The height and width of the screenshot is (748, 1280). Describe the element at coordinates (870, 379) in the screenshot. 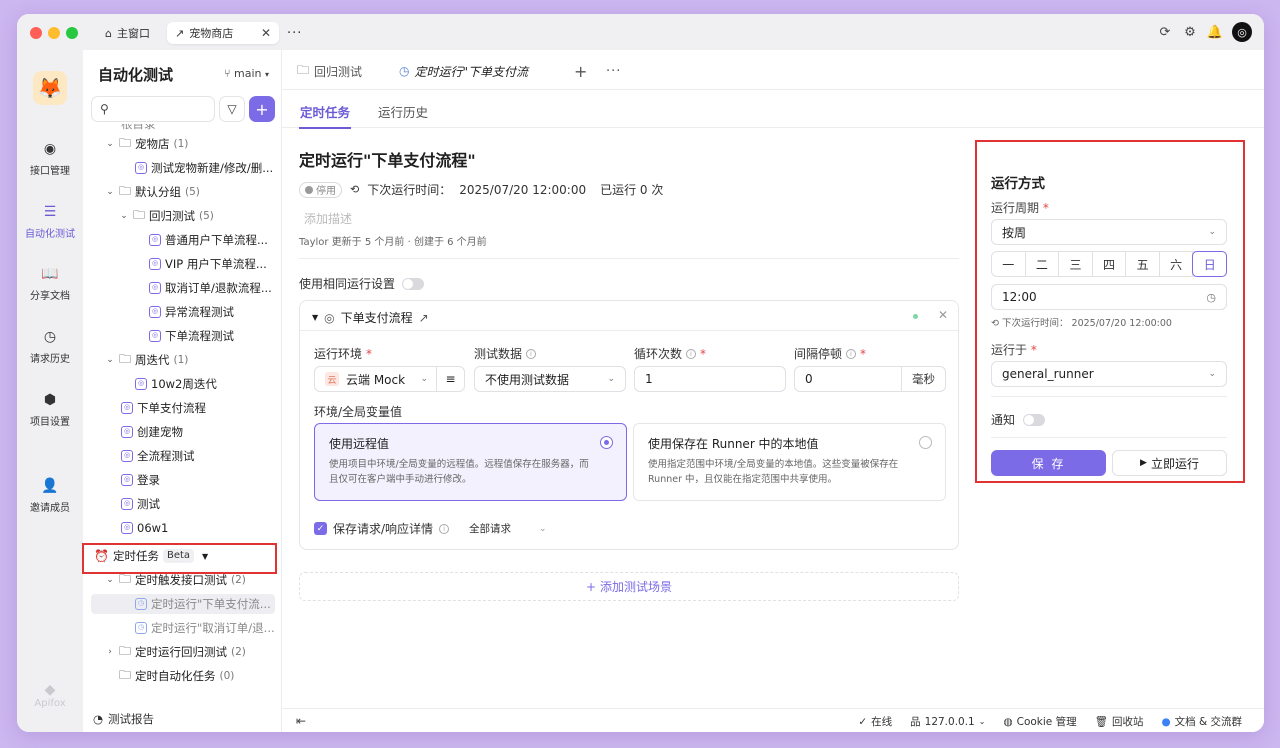

I see `interval-input: 0 毫秒` at that location.